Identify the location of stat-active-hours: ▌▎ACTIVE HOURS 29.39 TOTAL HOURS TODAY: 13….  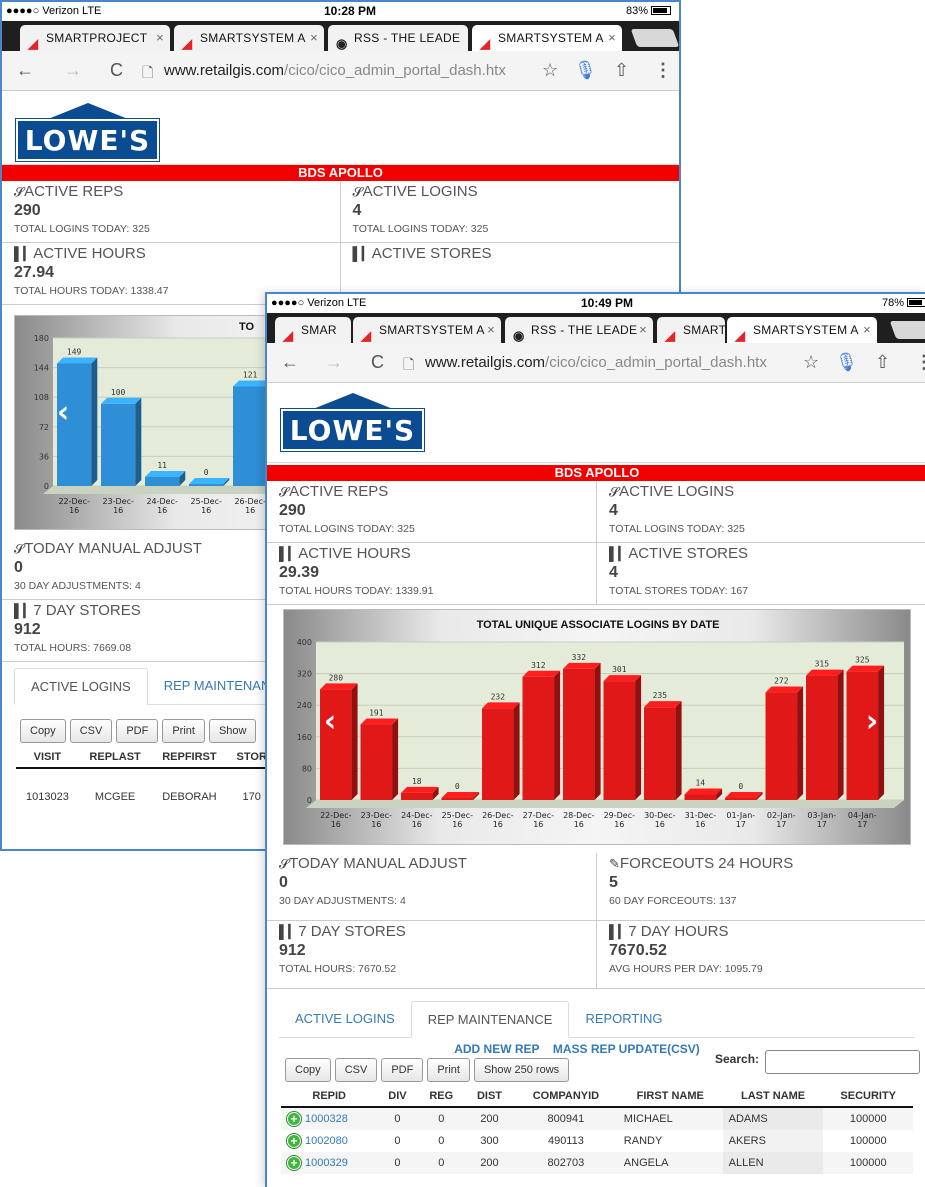
(432, 574).